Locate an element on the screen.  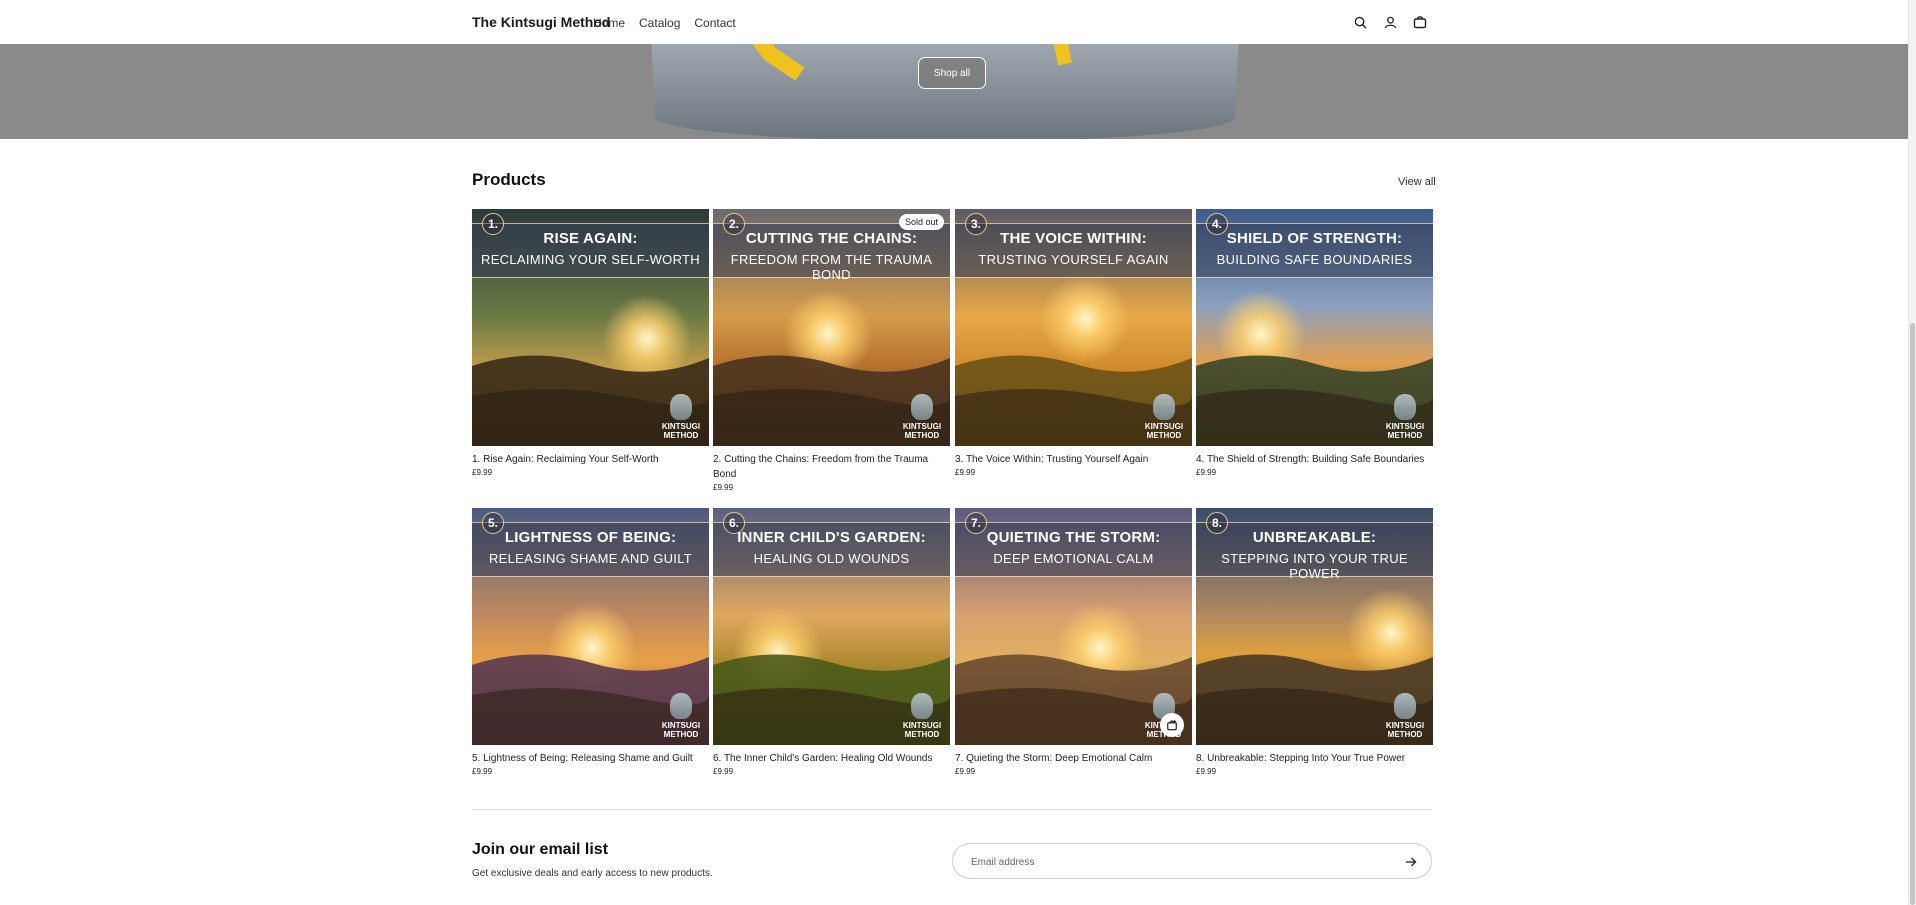
cover-title: LIGHTNESS OF BEING: is located at coordinates (590, 537).